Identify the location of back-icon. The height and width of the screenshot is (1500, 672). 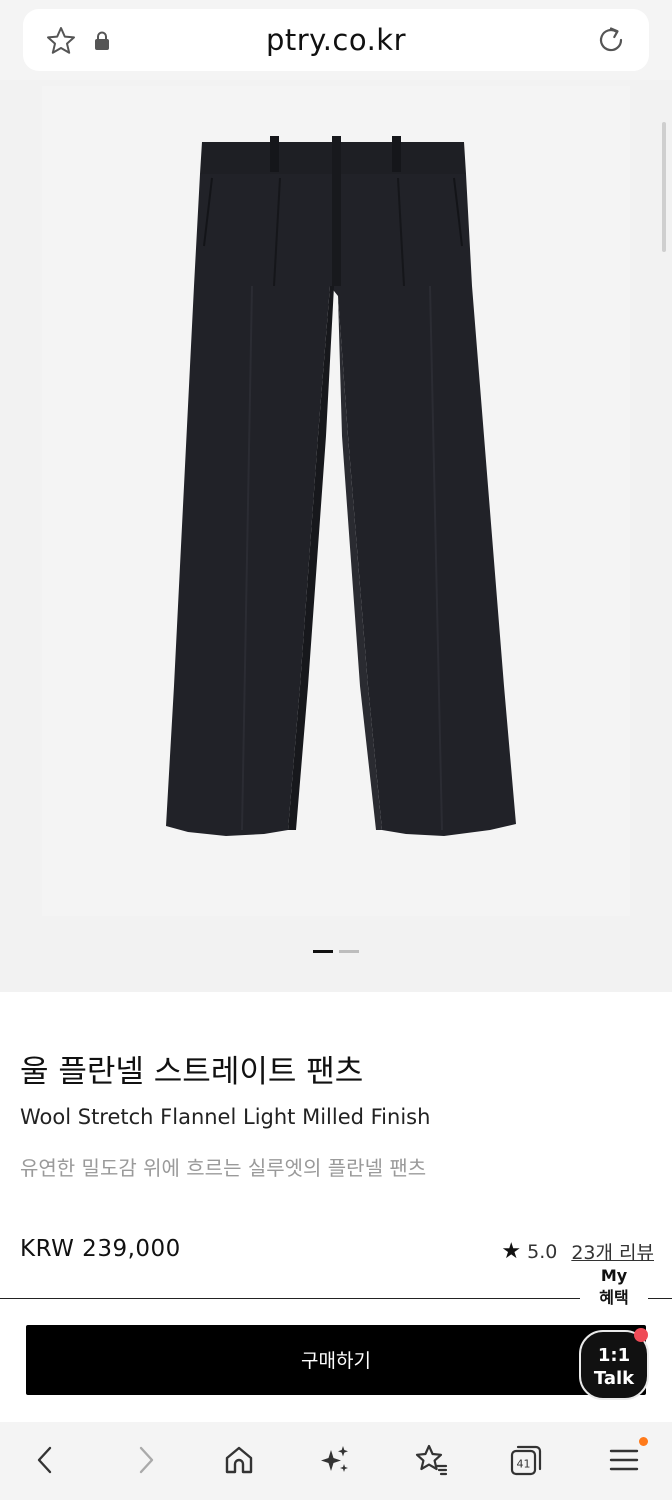
(46, 1460).